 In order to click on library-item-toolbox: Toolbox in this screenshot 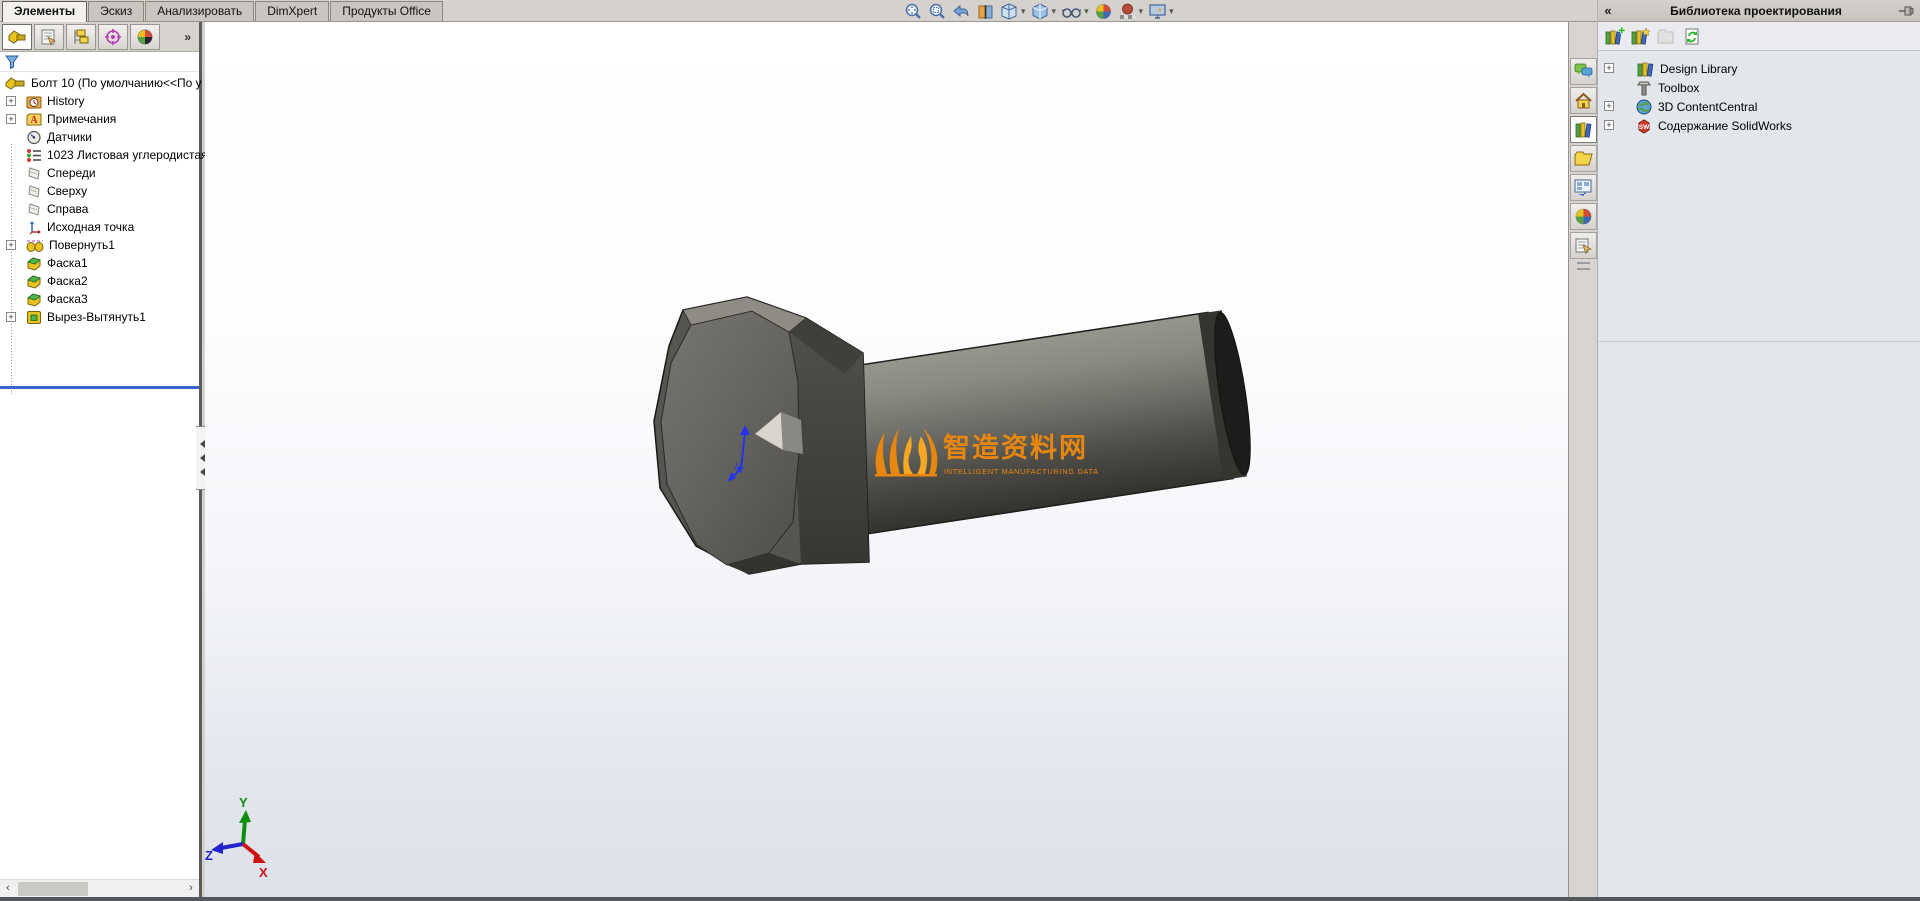, I will do `click(1759, 87)`.